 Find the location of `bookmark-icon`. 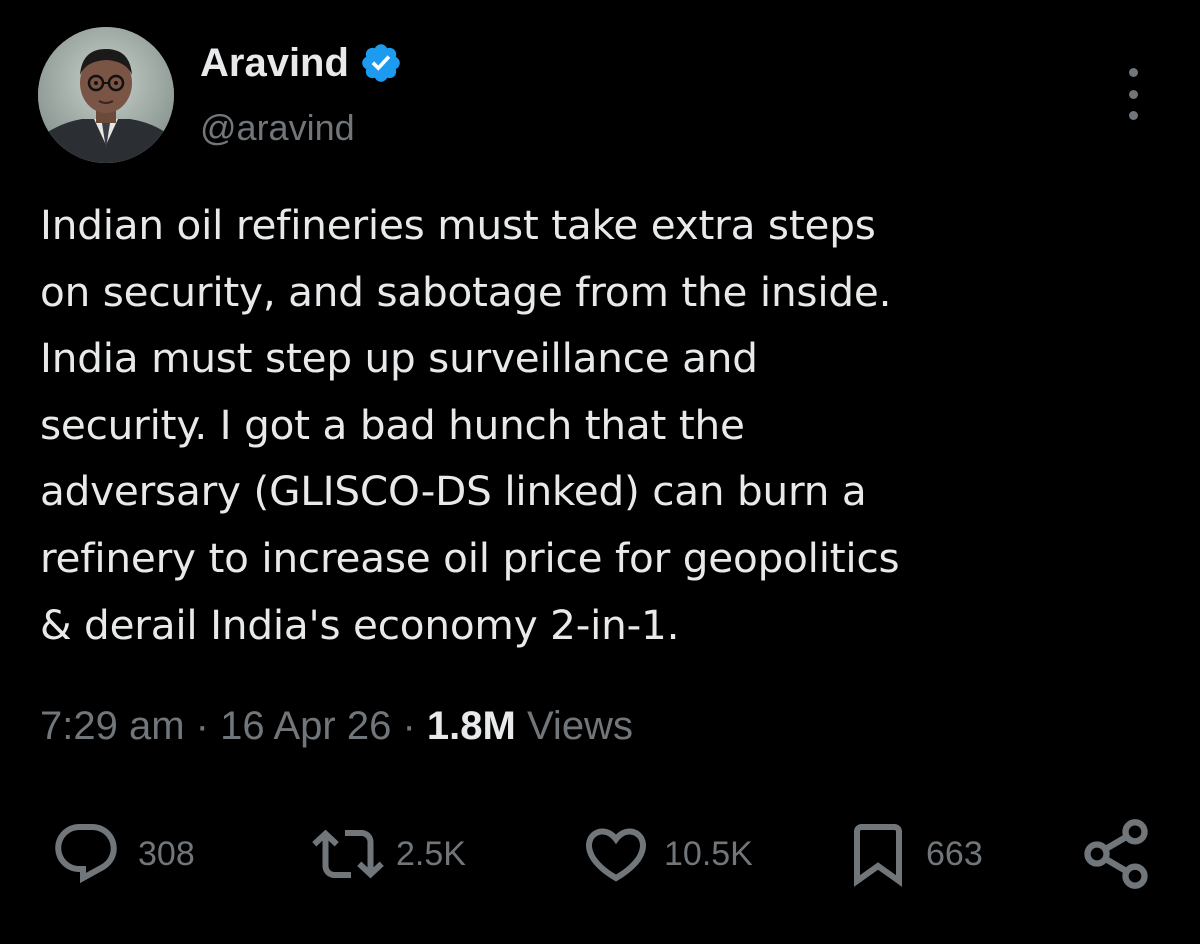

bookmark-icon is located at coordinates (878, 855).